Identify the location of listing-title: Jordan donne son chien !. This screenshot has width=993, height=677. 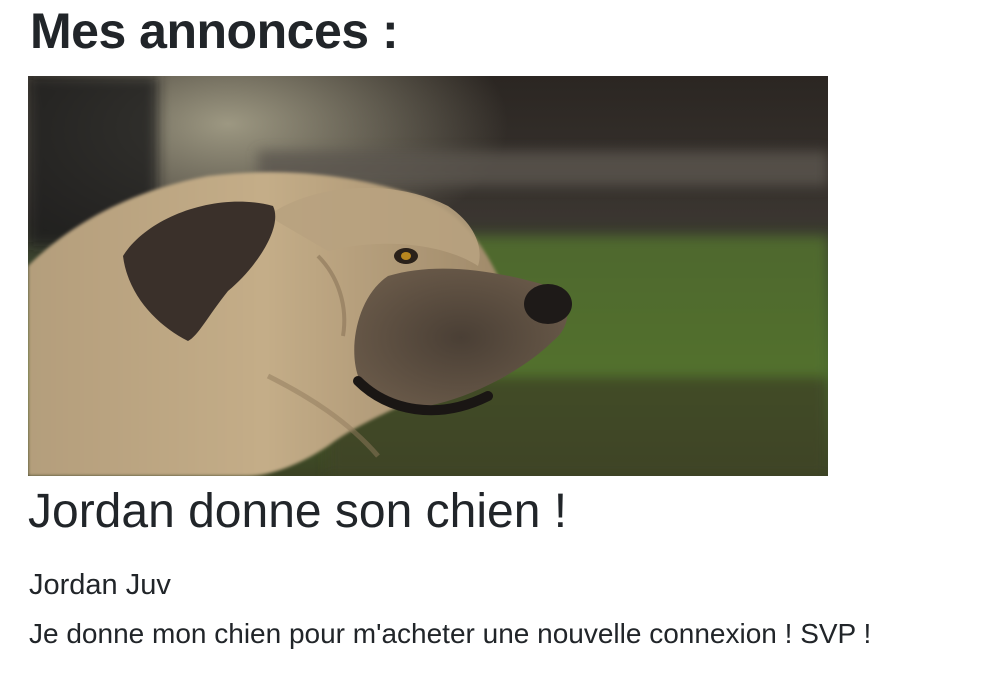
(298, 511).